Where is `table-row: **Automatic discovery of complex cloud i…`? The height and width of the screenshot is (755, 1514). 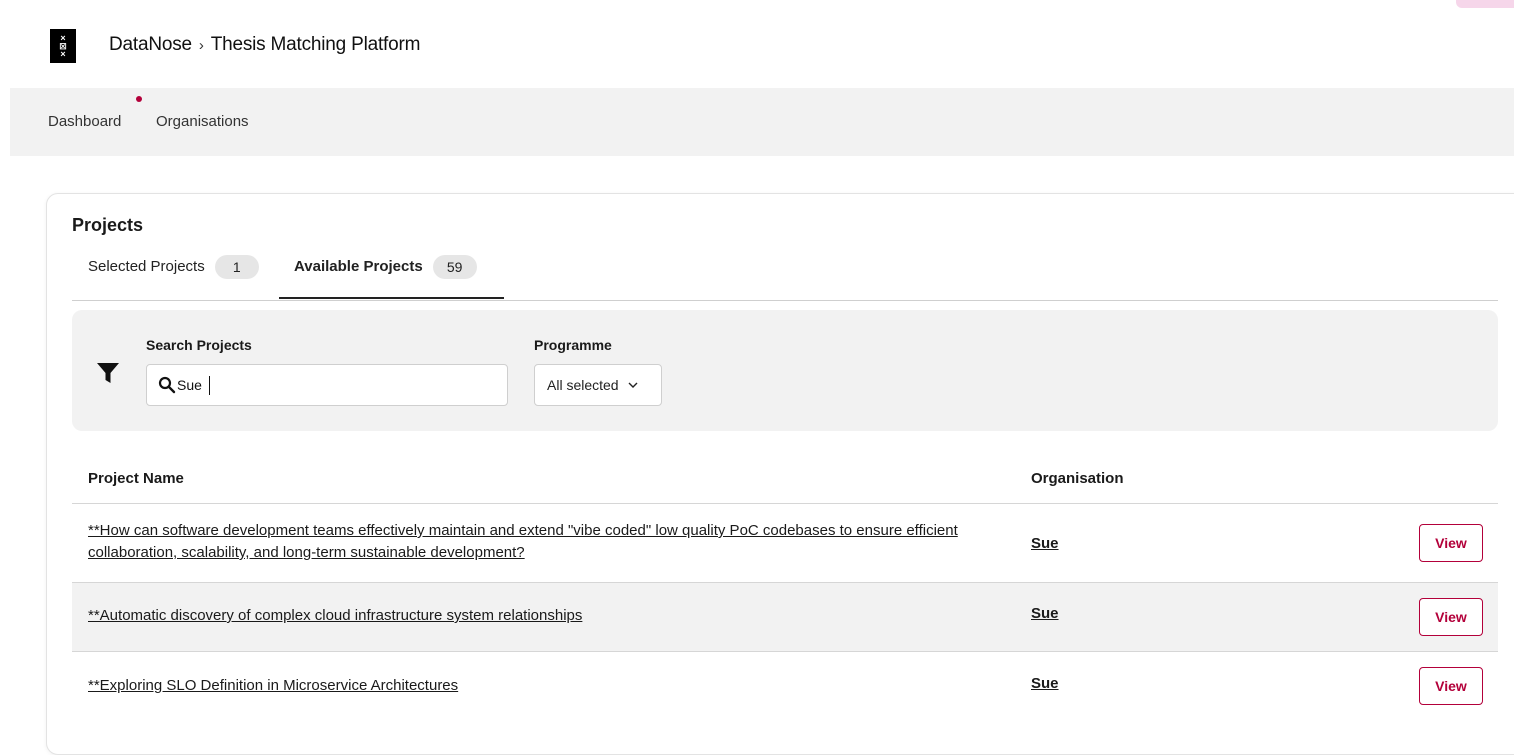
table-row: **Automatic discovery of complex cloud i… is located at coordinates (785, 616).